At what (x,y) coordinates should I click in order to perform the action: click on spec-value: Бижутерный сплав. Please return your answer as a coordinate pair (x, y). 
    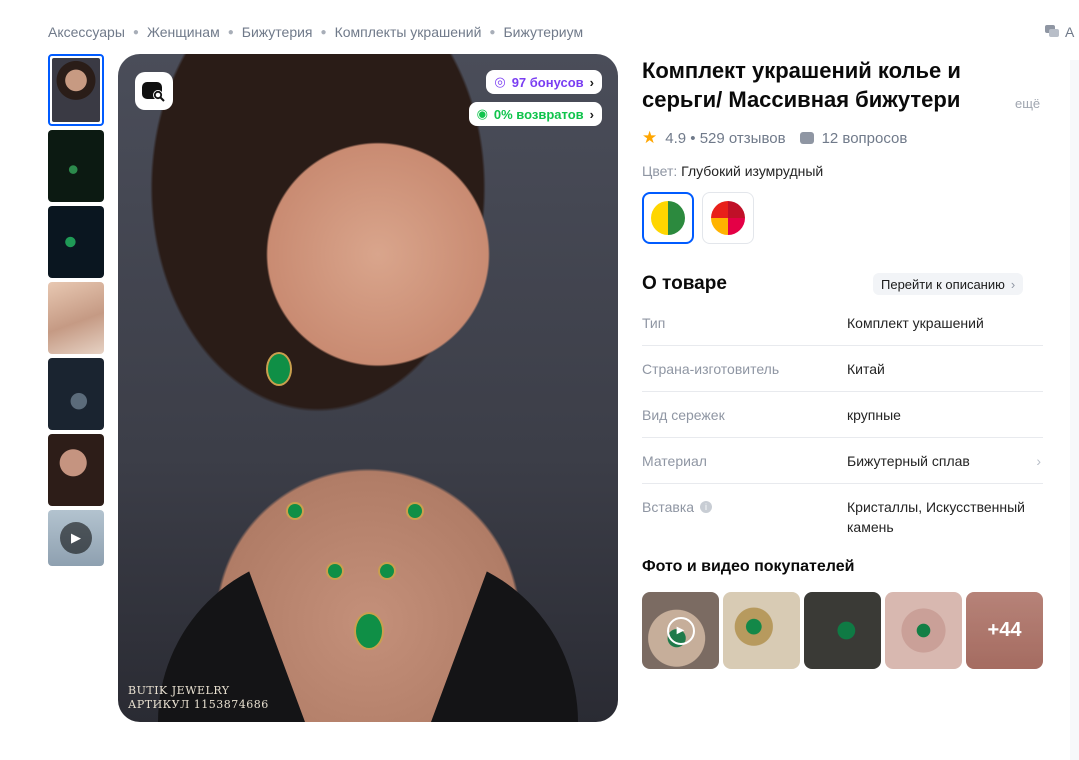
    Looking at the image, I should click on (908, 461).